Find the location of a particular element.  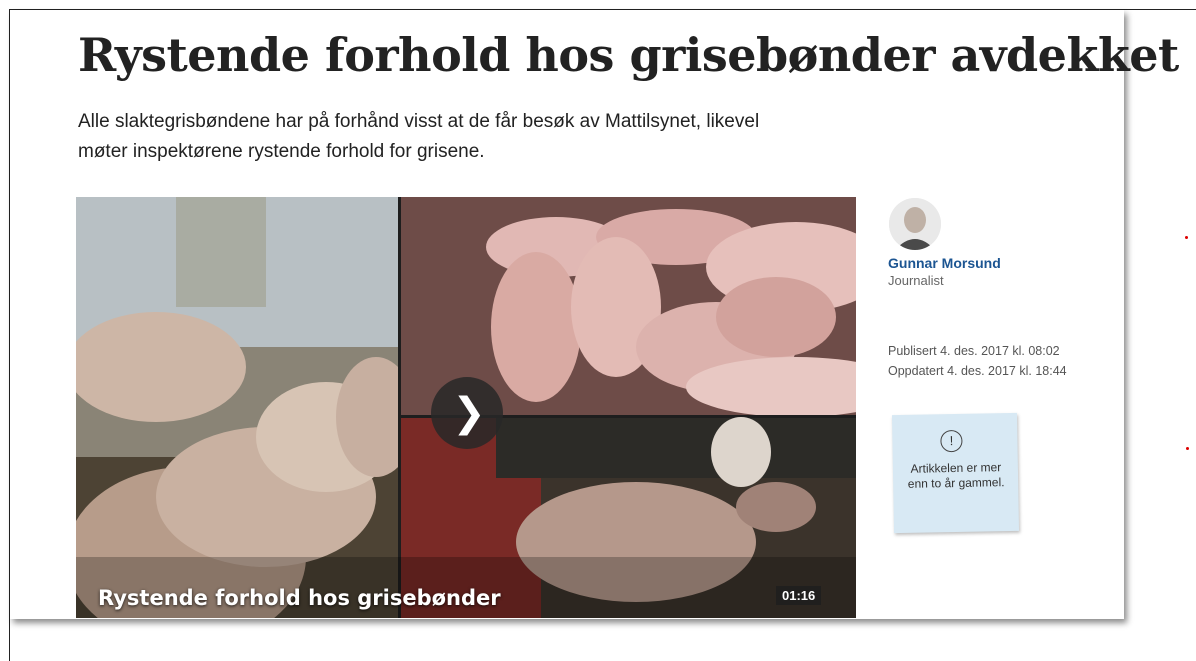

age-notice: ! Artikkelen er mer enn to år gammel. is located at coordinates (955, 473).